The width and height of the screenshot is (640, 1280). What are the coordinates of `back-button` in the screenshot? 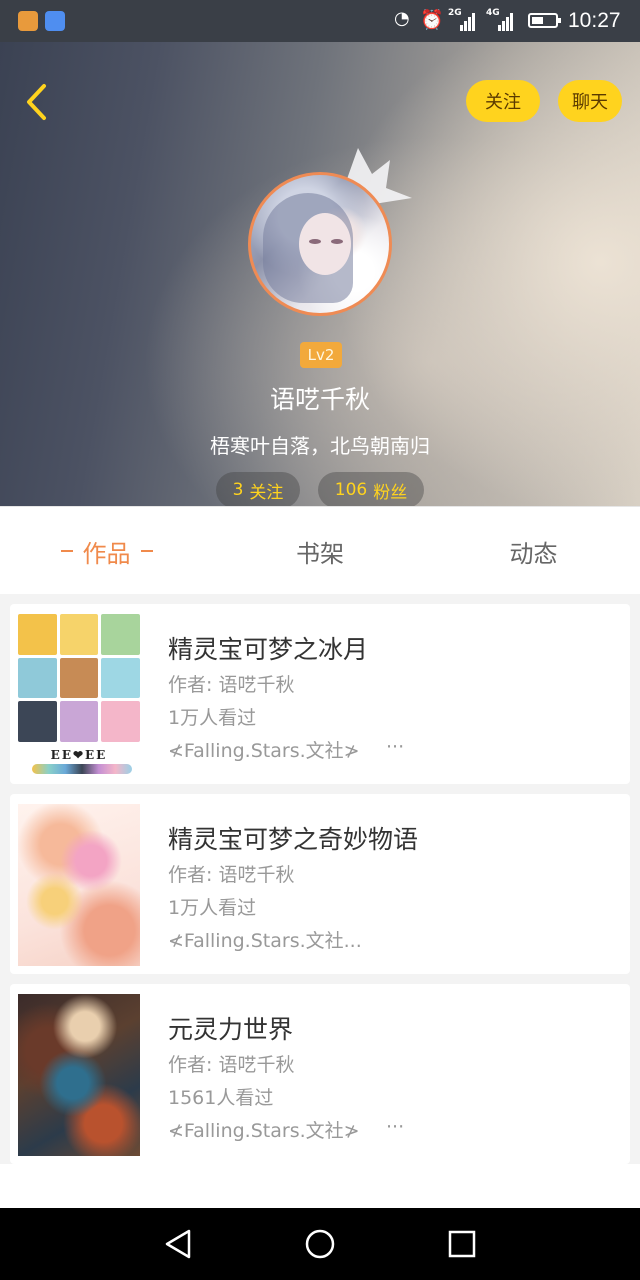 It's located at (36, 102).